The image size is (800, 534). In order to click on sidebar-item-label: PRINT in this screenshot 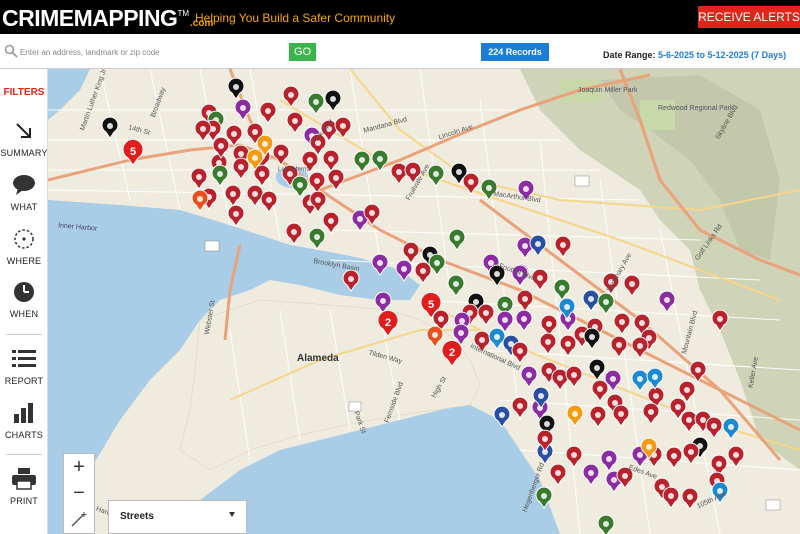, I will do `click(24, 501)`.